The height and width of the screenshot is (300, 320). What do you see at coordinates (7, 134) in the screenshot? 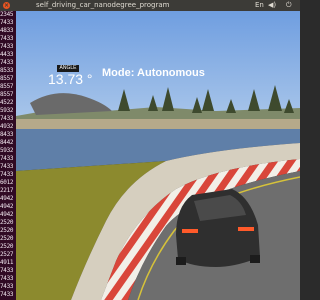
I see `terminal-line: 8433` at bounding box center [7, 134].